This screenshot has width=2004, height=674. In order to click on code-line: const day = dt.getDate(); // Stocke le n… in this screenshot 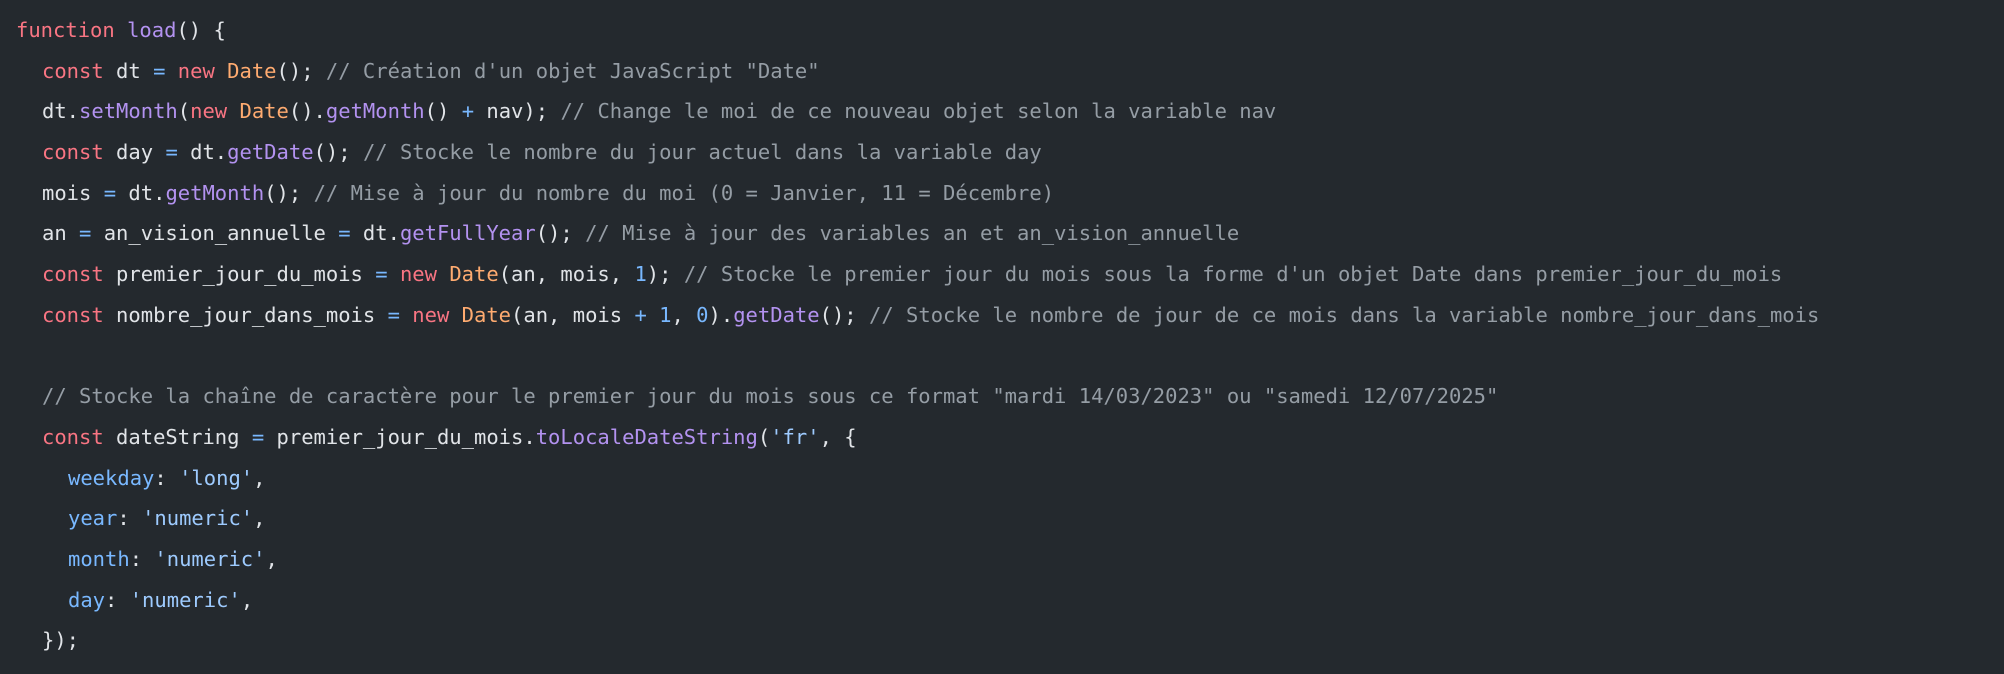, I will do `click(1010, 152)`.